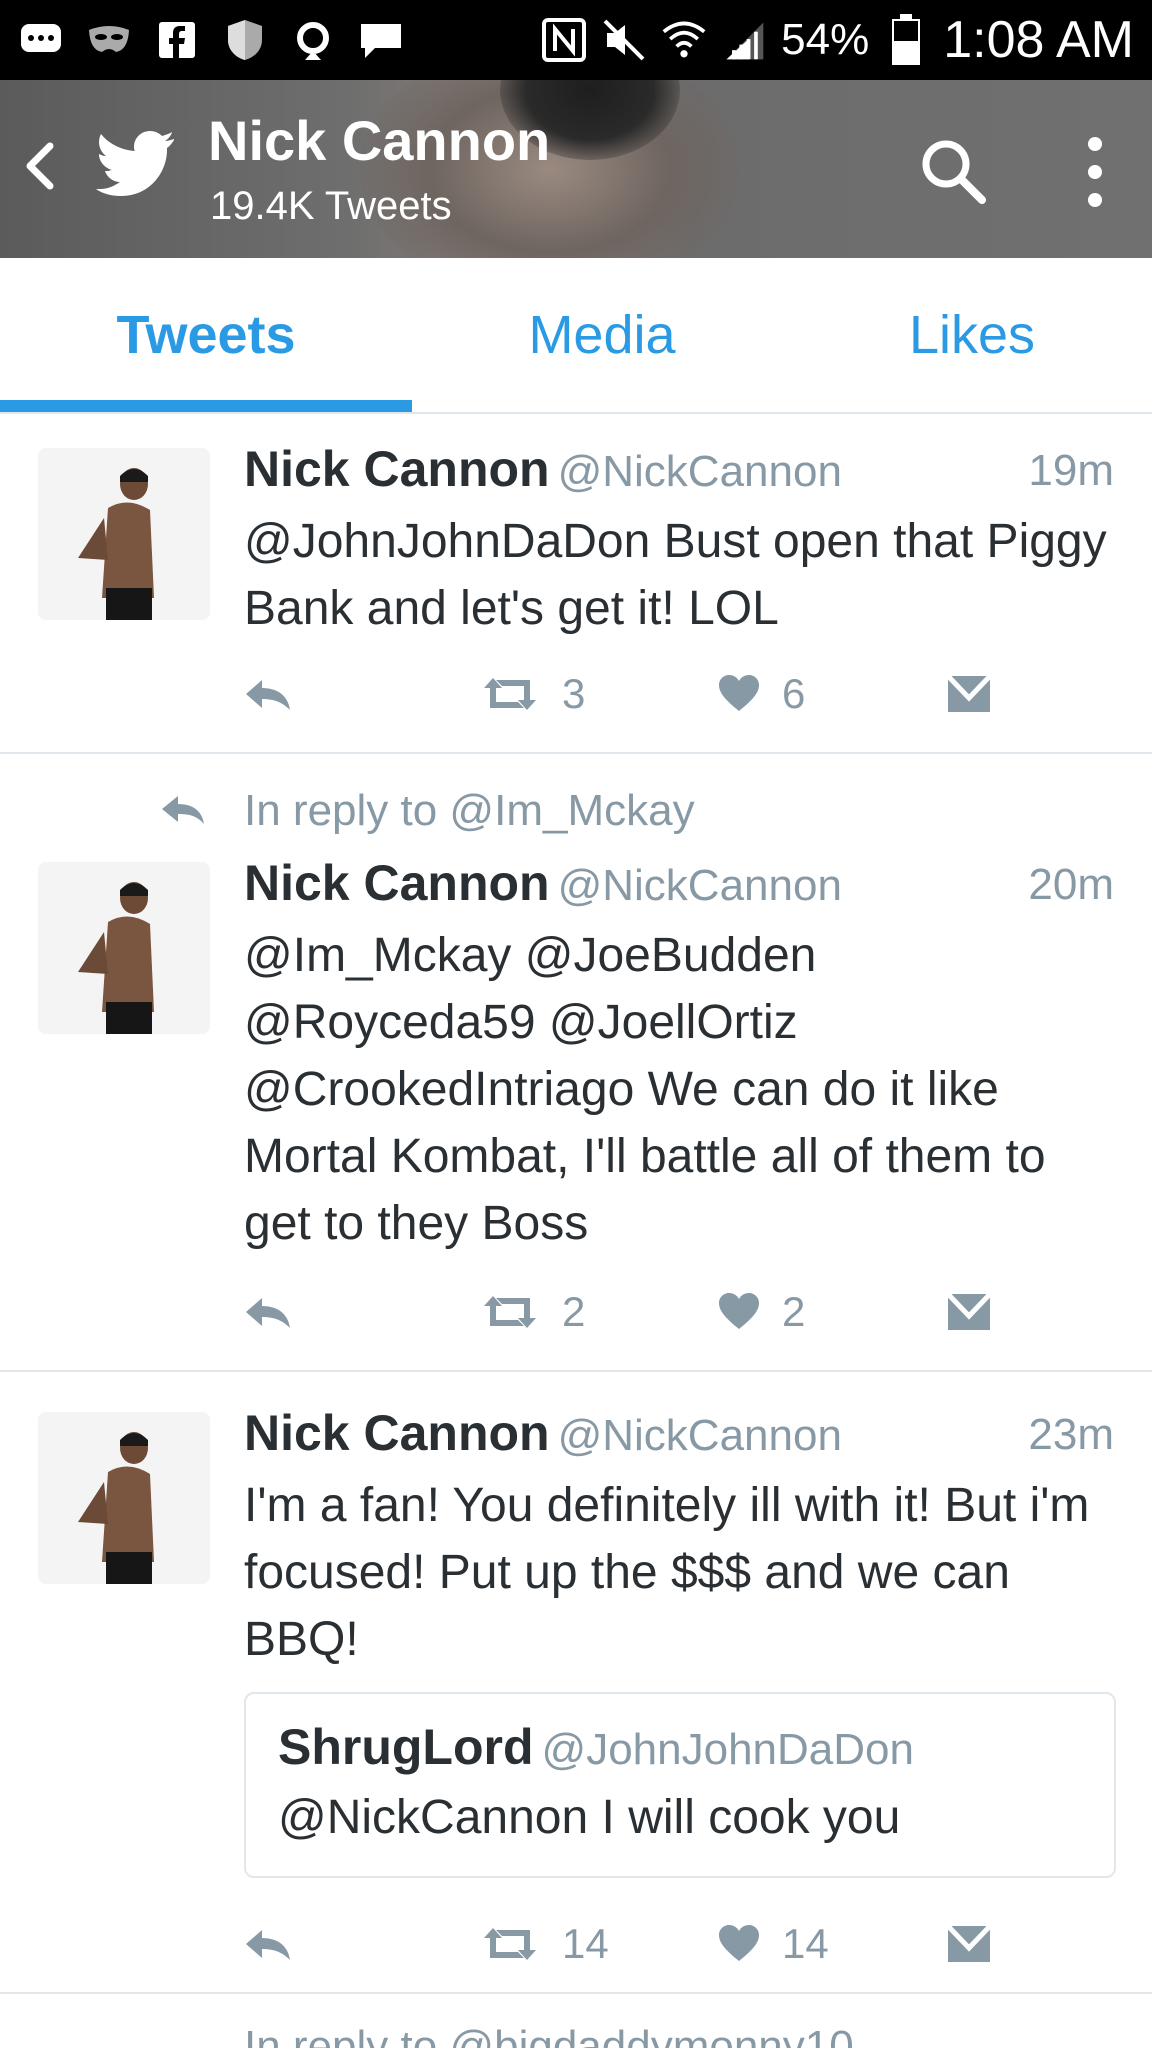 Image resolution: width=1152 pixels, height=2048 pixels. Describe the element at coordinates (206, 406) in the screenshot. I see `tab-indicator` at that location.